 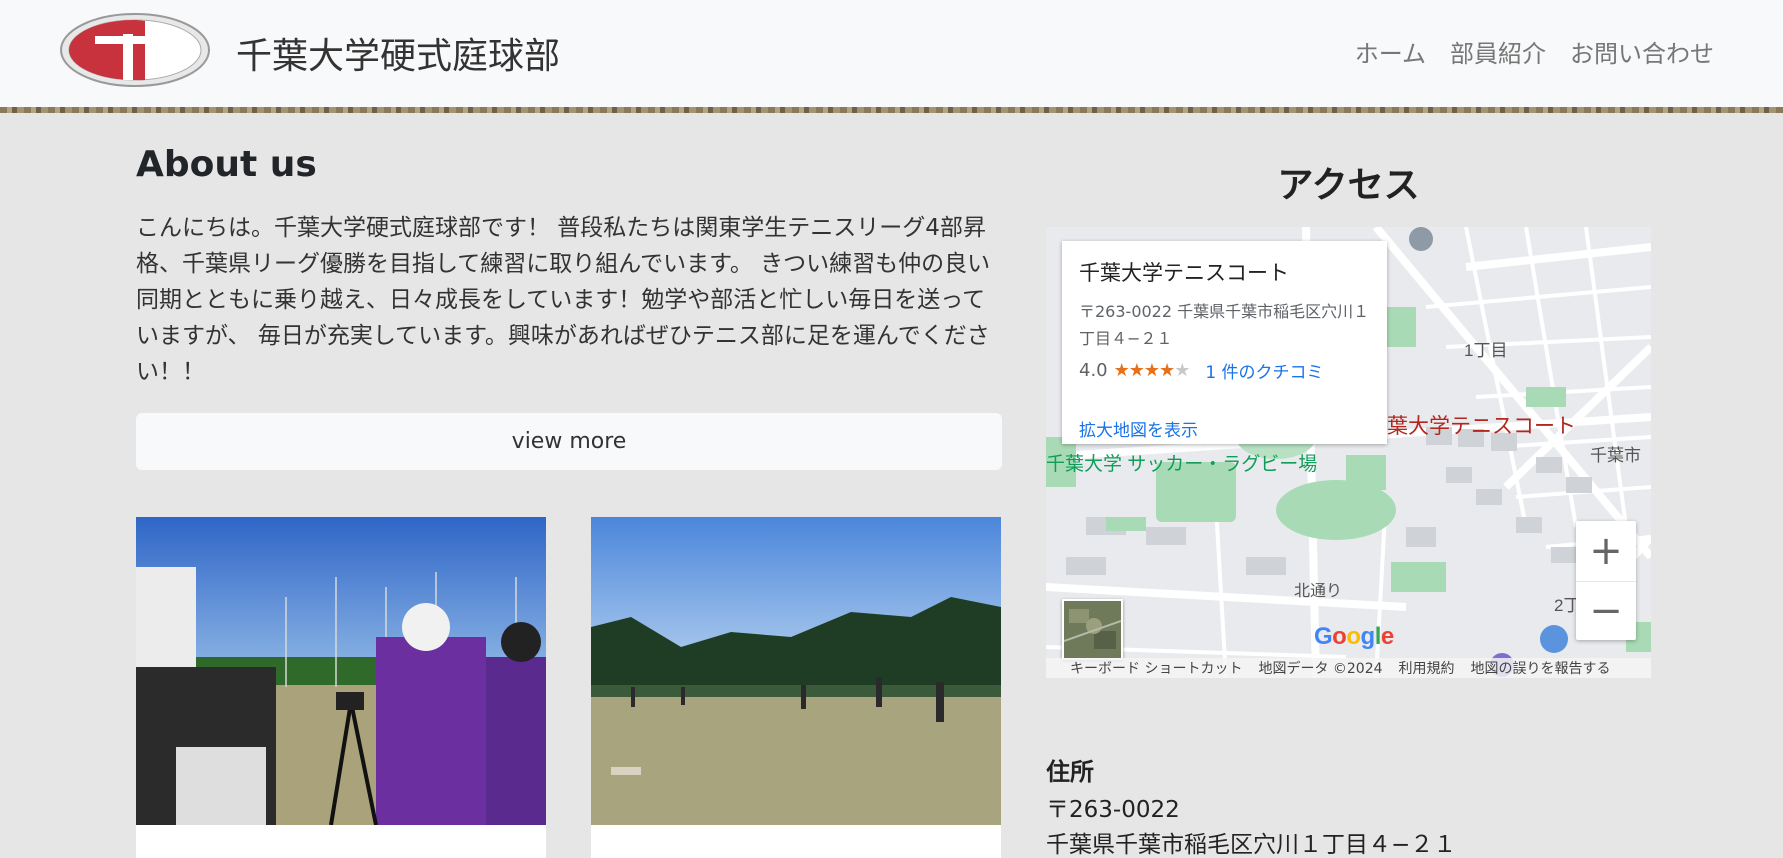 I want to click on nav-members: 部員紹介, so click(x=1498, y=51).